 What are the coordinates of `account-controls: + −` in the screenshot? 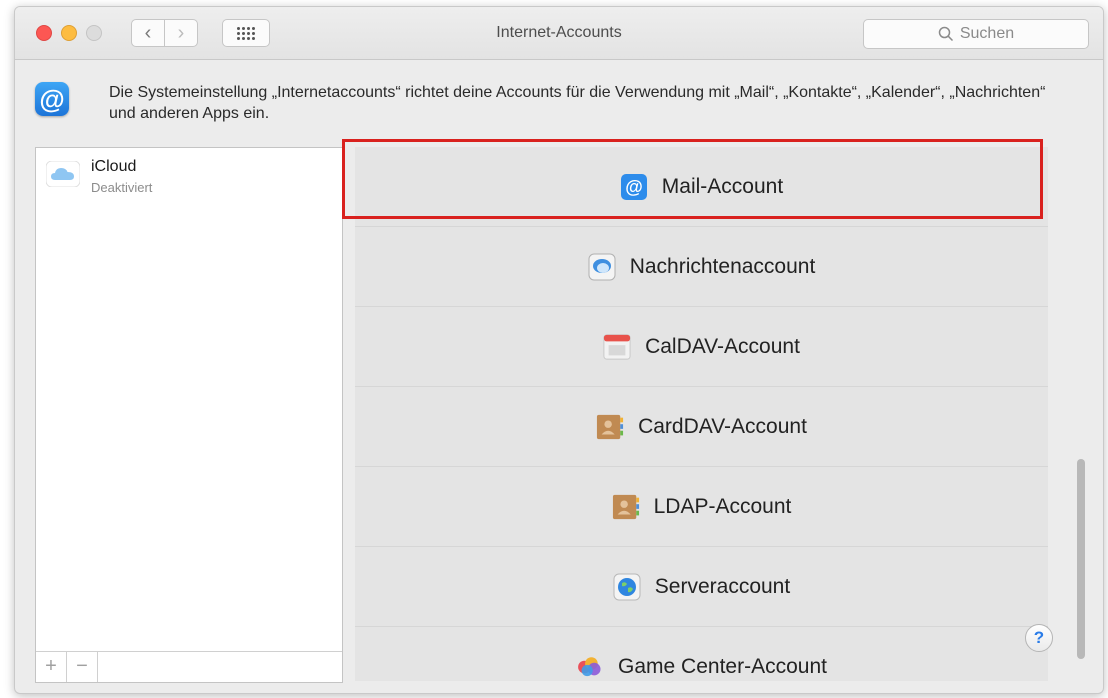 It's located at (189, 666).